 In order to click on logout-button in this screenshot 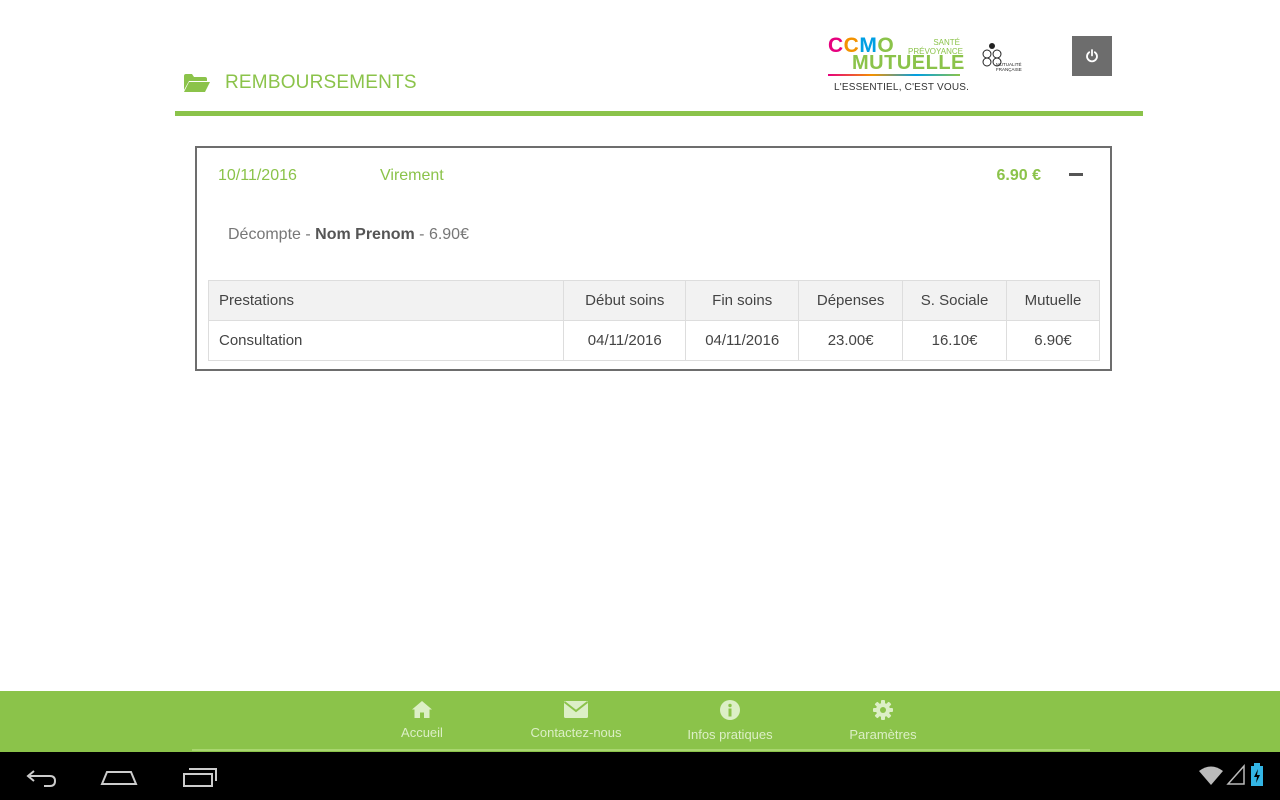, I will do `click(1092, 56)`.